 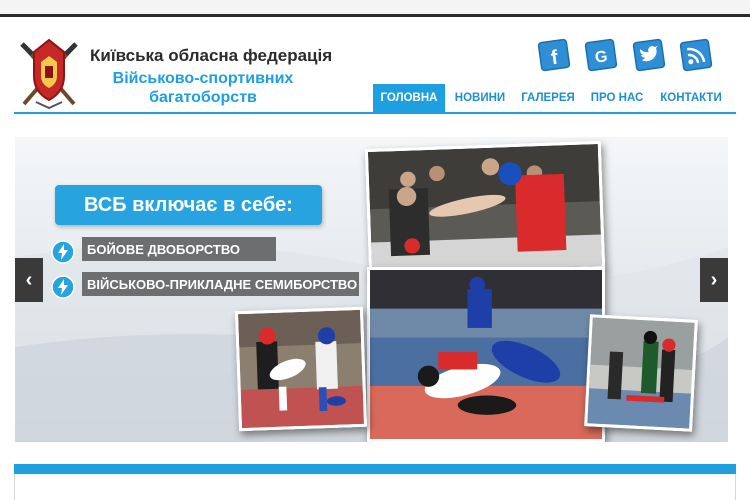 What do you see at coordinates (485, 209) in the screenshot?
I see `photo-kickboxing-match` at bounding box center [485, 209].